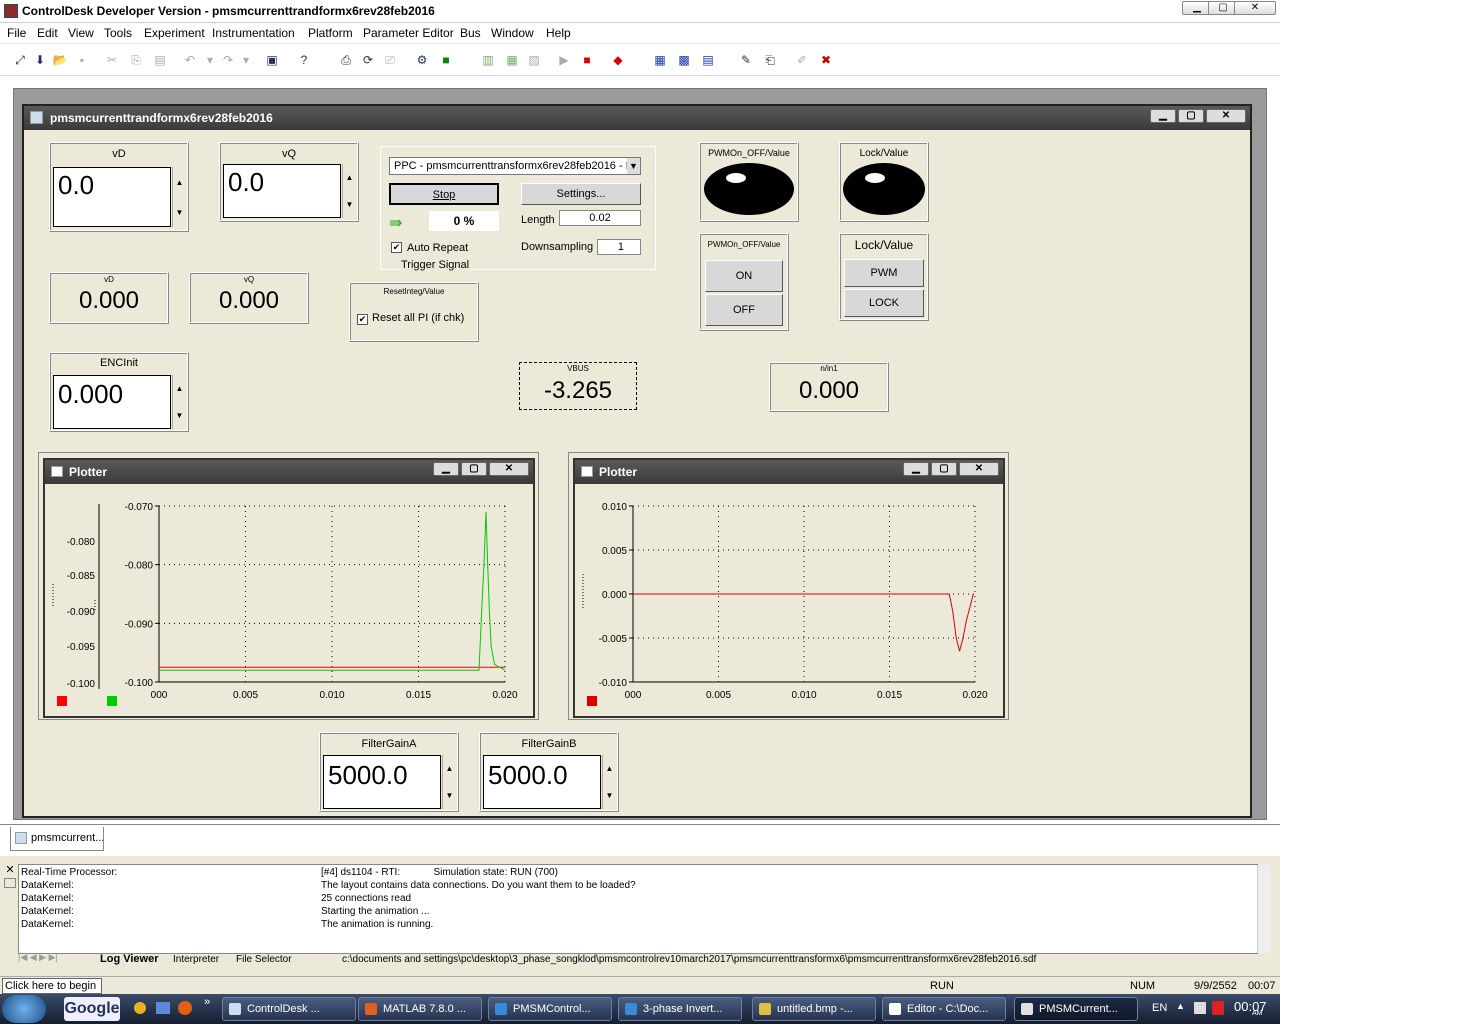 The height and width of the screenshot is (1024, 1464). I want to click on tray-expand-icon: ▲, so click(1180, 1006).